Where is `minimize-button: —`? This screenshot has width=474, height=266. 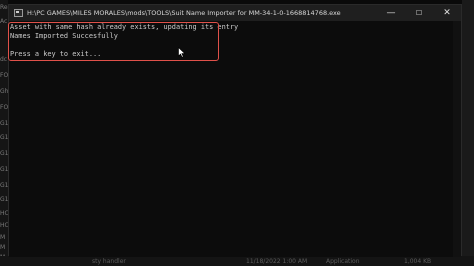 minimize-button: — is located at coordinates (391, 13).